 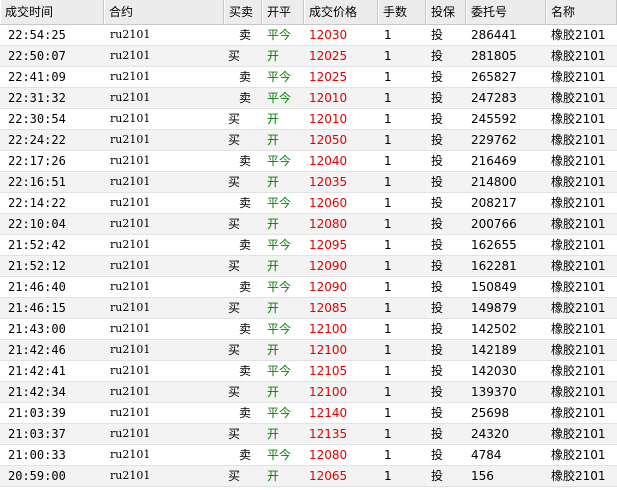 I want to click on table-row: 21:46:15 ru2101 买 开 12085 1 投 149879 橡胶2101, so click(x=308, y=308).